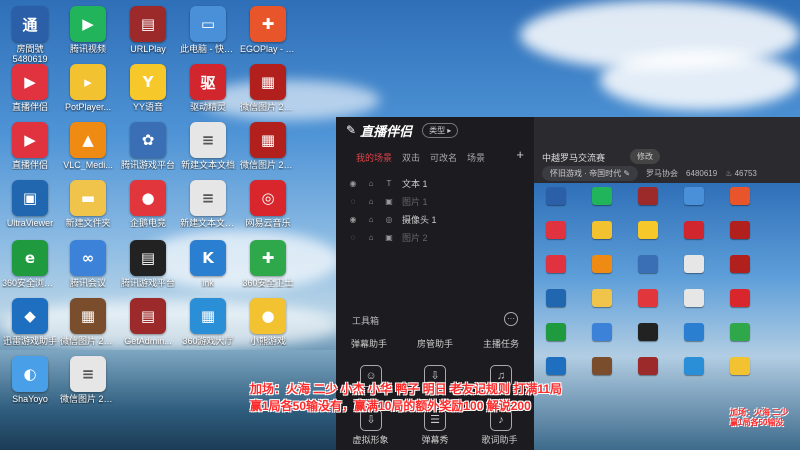 This screenshot has width=800, height=450. Describe the element at coordinates (208, 264) in the screenshot. I see `desktop-icon: Klnk` at that location.